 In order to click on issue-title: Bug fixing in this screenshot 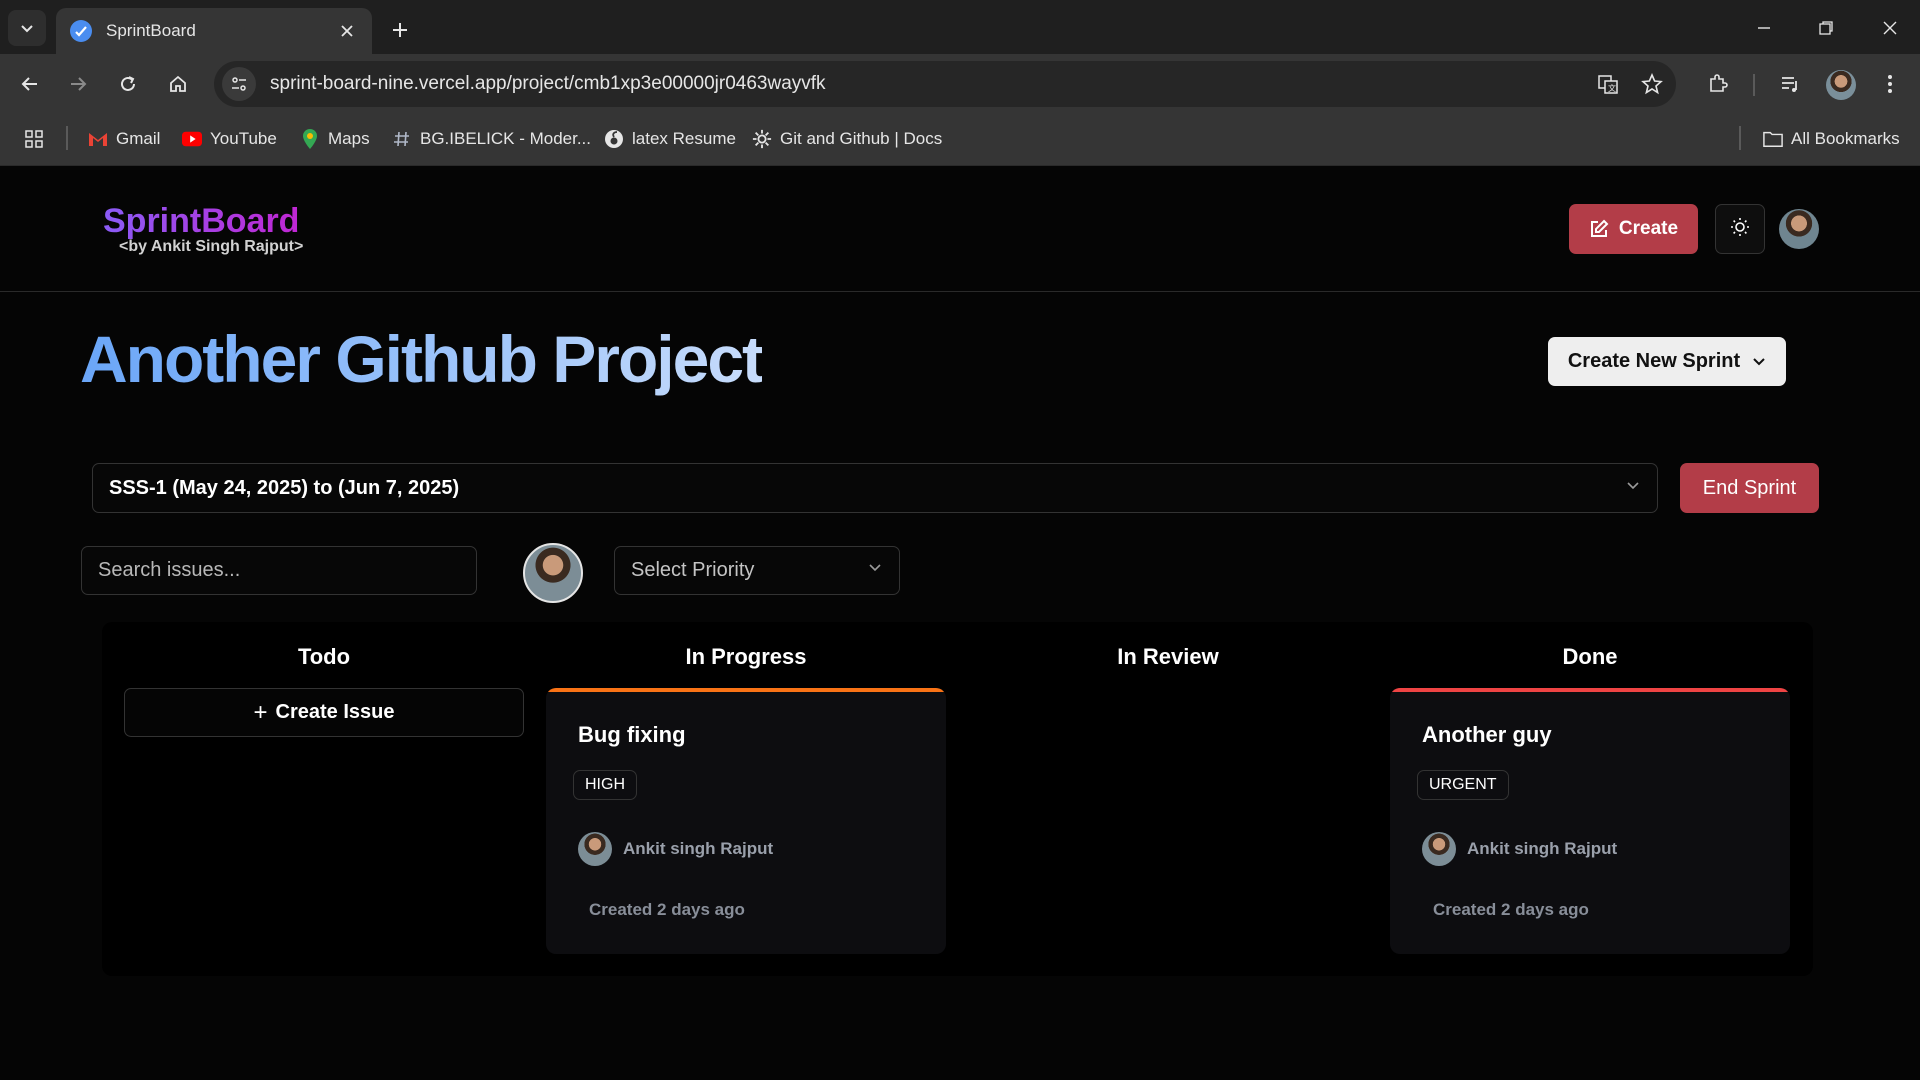, I will do `click(632, 734)`.